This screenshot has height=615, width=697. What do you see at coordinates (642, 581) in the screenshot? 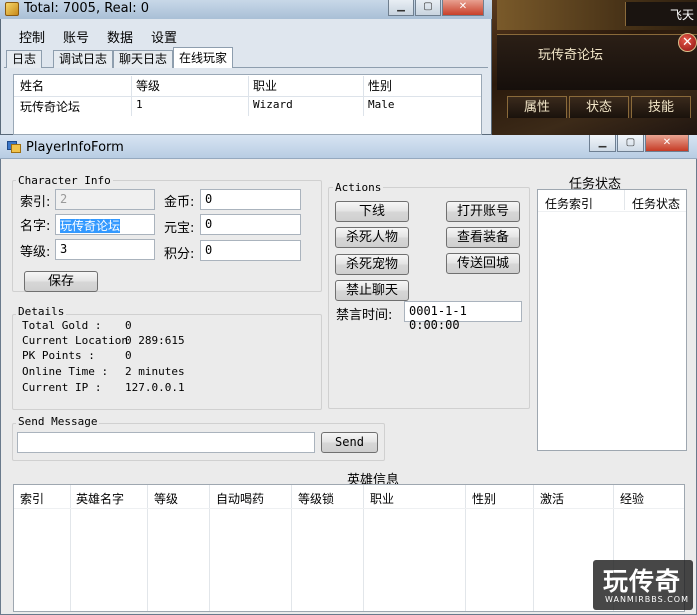
I see `watermark-main-text: 玩传奇` at bounding box center [642, 581].